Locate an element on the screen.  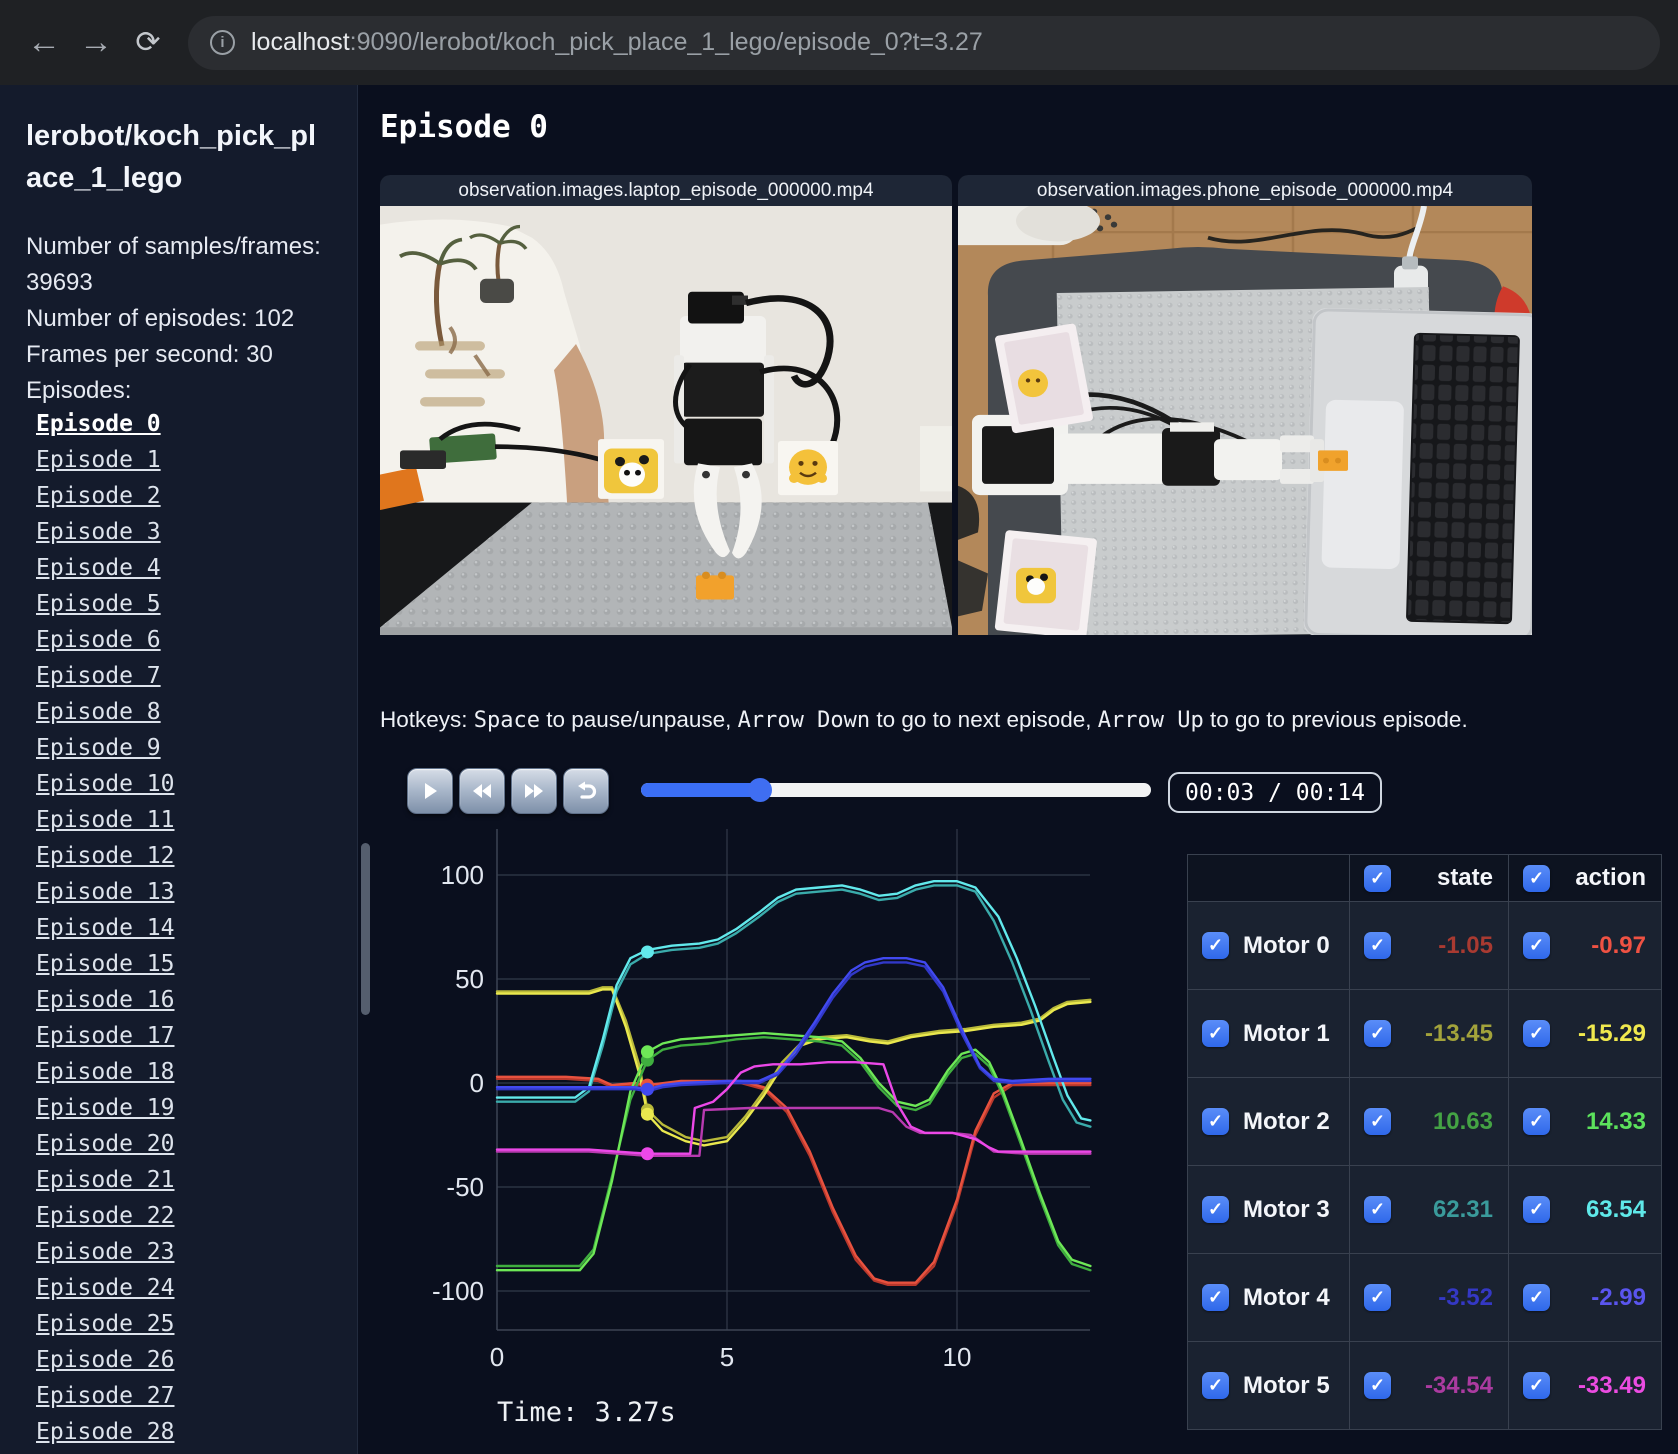
sidebar-episode-link: Episode 0 is located at coordinates (186, 424).